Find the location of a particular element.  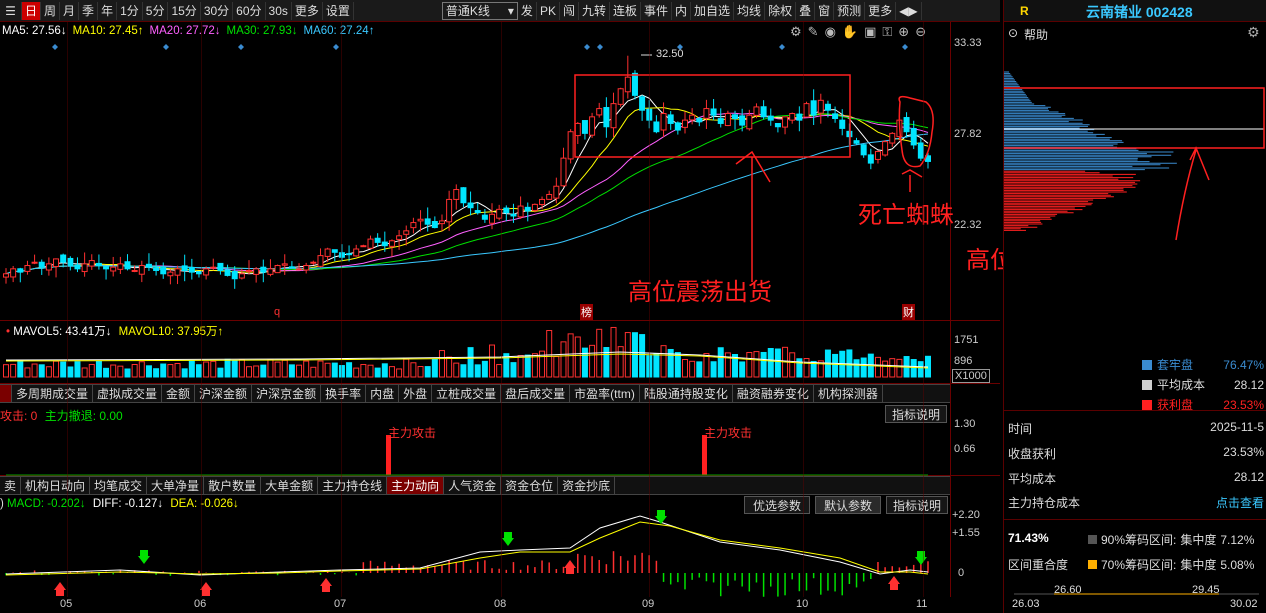

tool-button: 更多 is located at coordinates (881, 10).